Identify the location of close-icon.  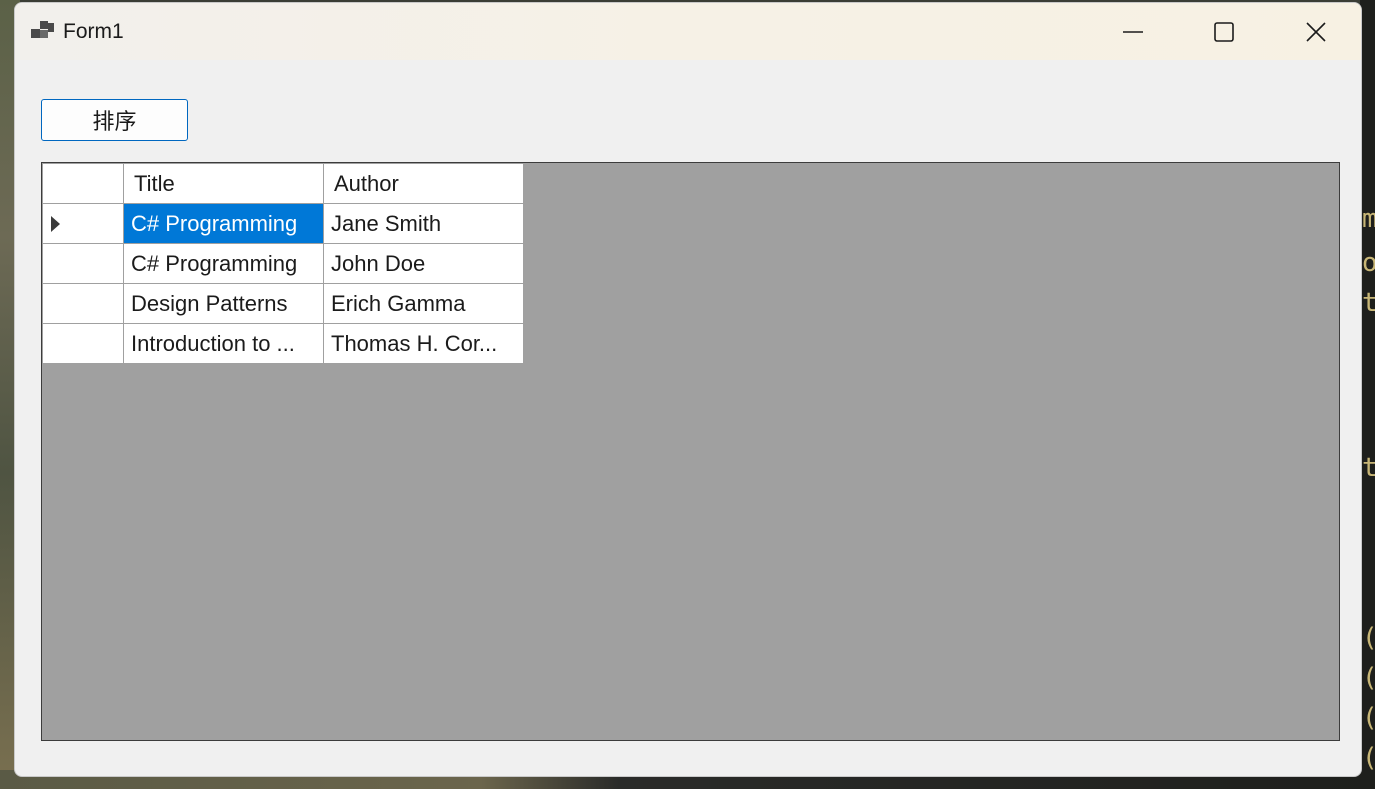
(1316, 31).